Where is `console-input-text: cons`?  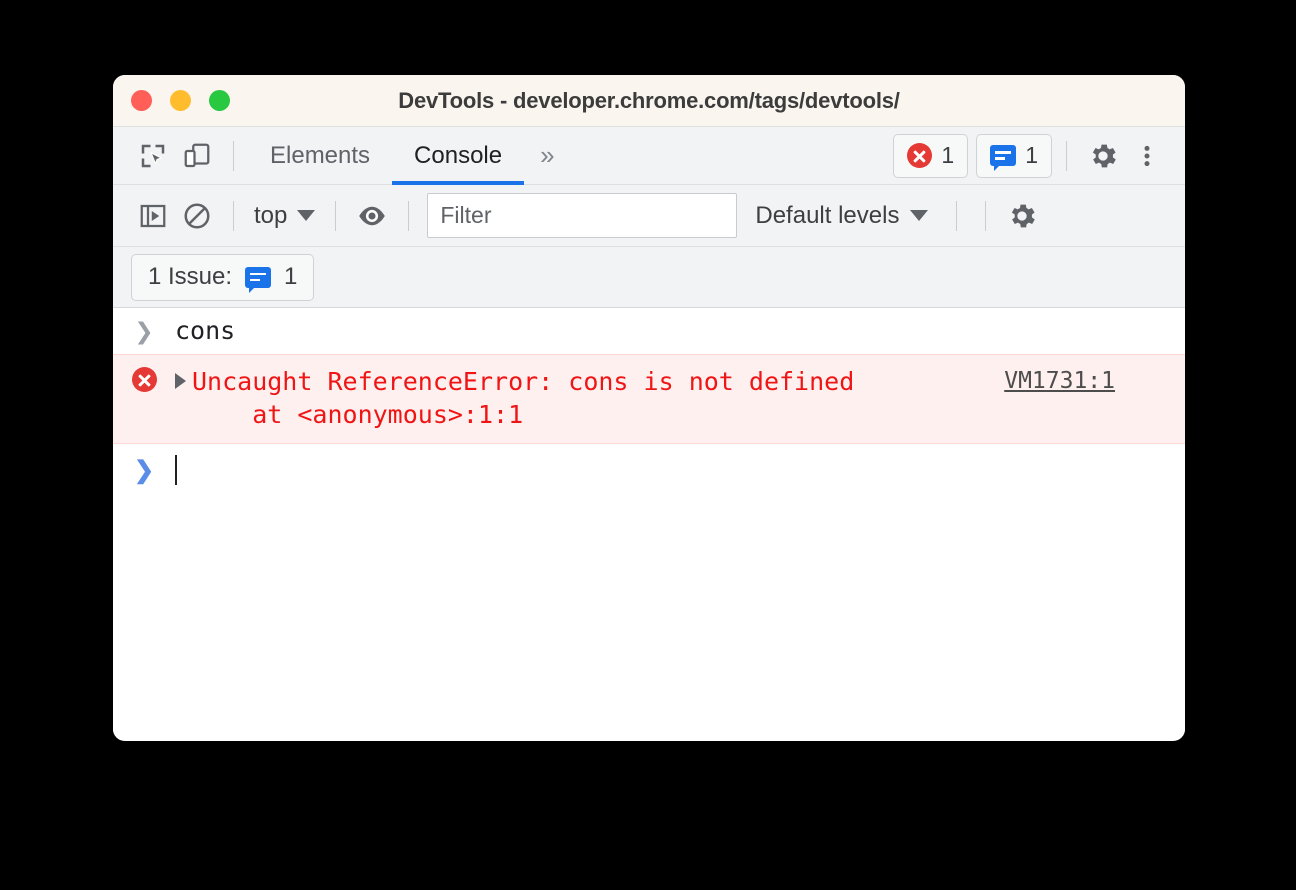
console-input-text: cons is located at coordinates (205, 330).